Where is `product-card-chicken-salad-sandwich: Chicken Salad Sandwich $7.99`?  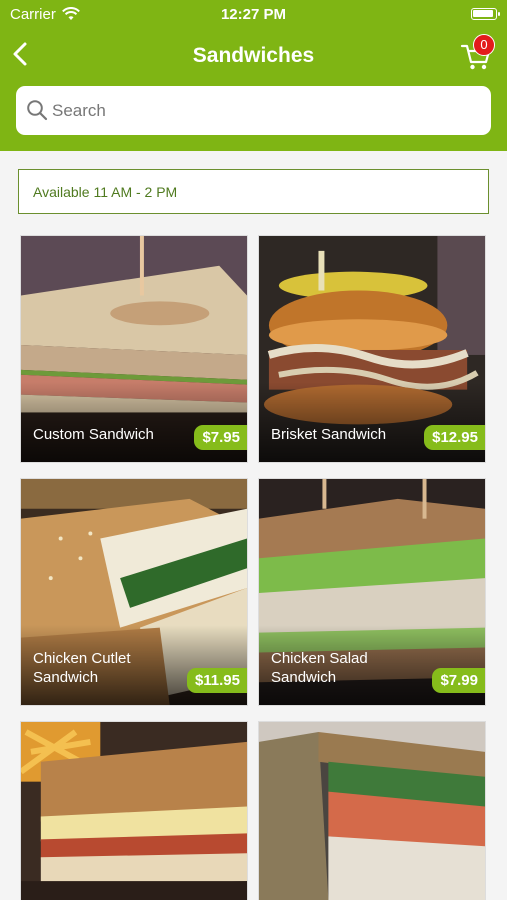
product-card-chicken-salad-sandwich: Chicken Salad Sandwich $7.99 is located at coordinates (372, 592).